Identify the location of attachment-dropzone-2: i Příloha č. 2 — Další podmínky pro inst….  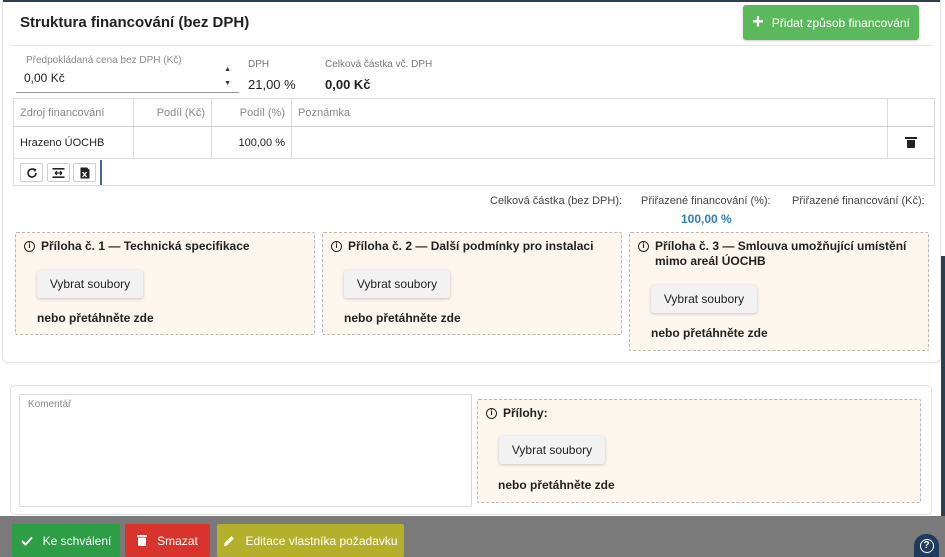
(472, 283).